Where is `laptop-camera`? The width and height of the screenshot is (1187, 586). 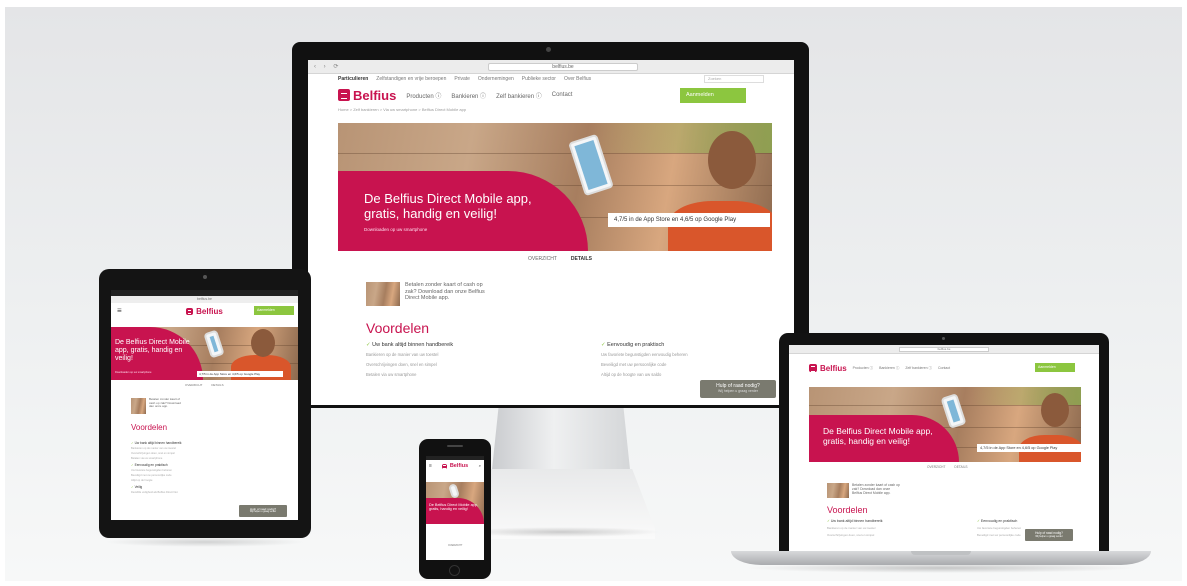
laptop-camera is located at coordinates (943, 338).